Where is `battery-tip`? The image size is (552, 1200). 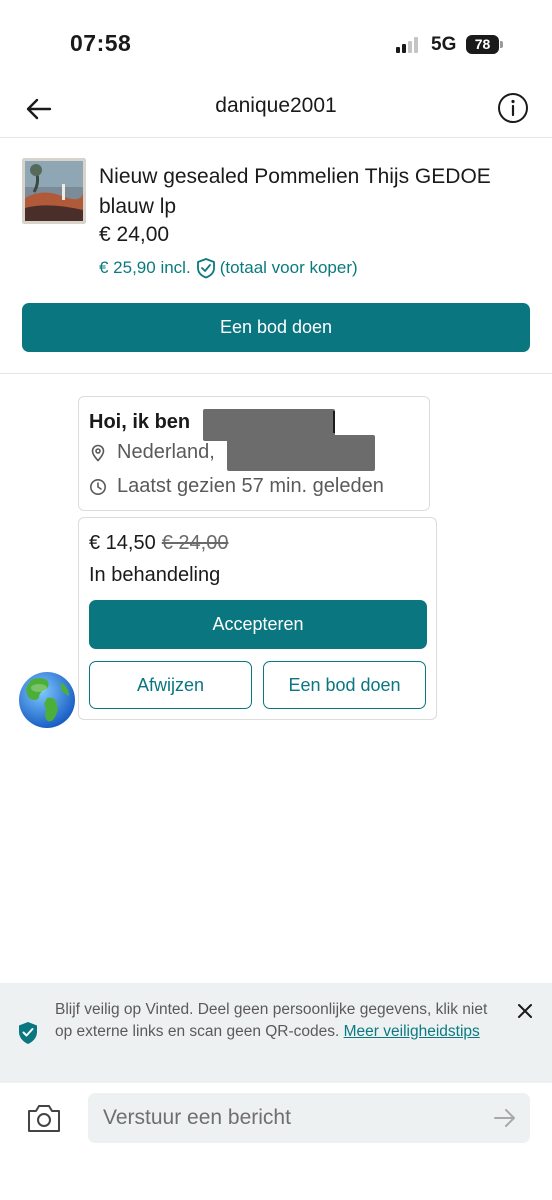 battery-tip is located at coordinates (501, 44).